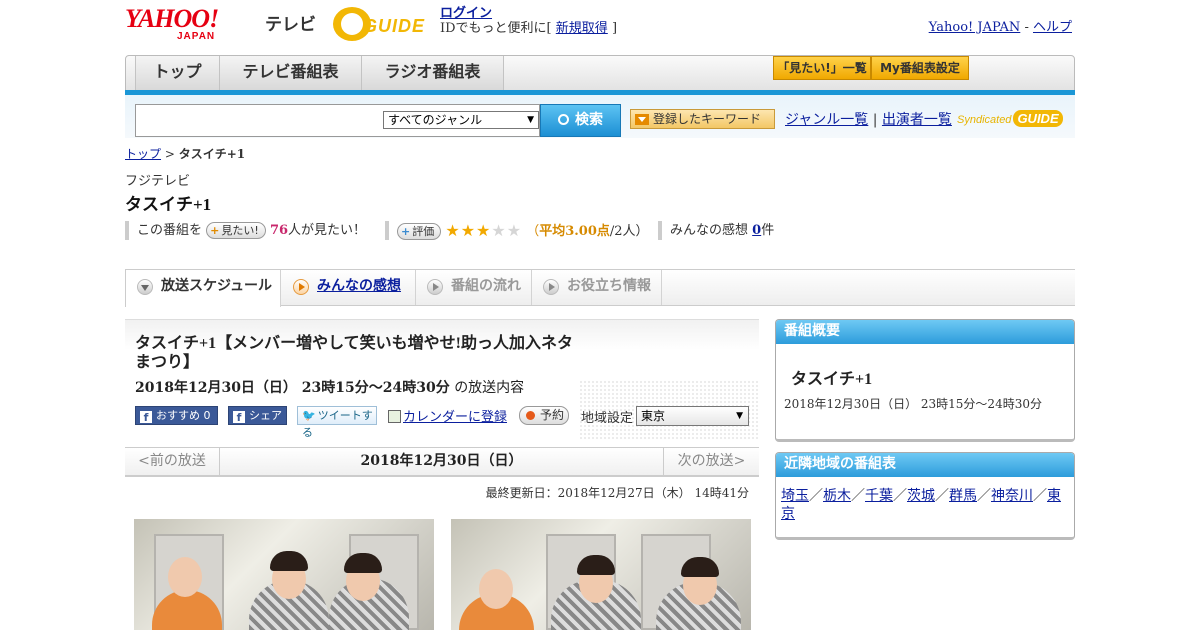 This screenshot has width=1200, height=630. Describe the element at coordinates (257, 415) in the screenshot. I see `facebook-share-button: f シェア` at that location.